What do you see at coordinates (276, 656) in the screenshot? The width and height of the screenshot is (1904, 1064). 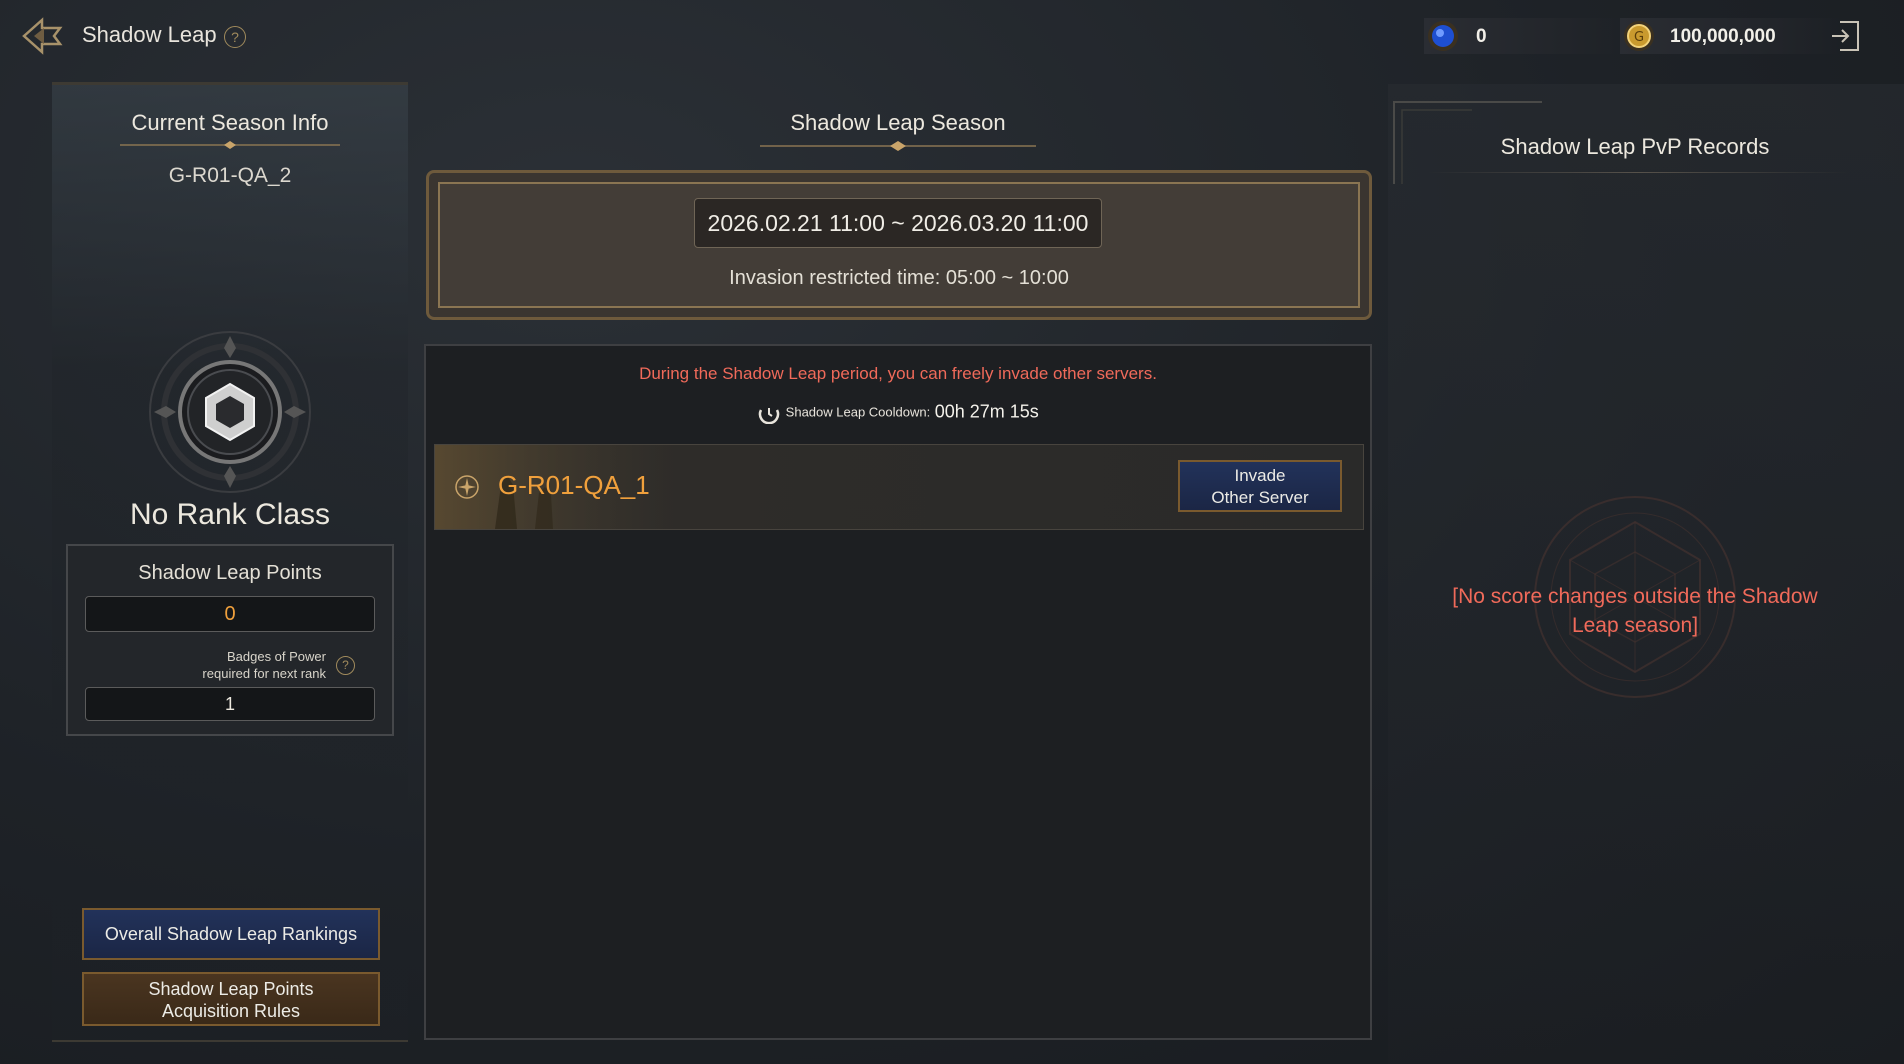 I see `badges-label-line1: Badges of Power` at bounding box center [276, 656].